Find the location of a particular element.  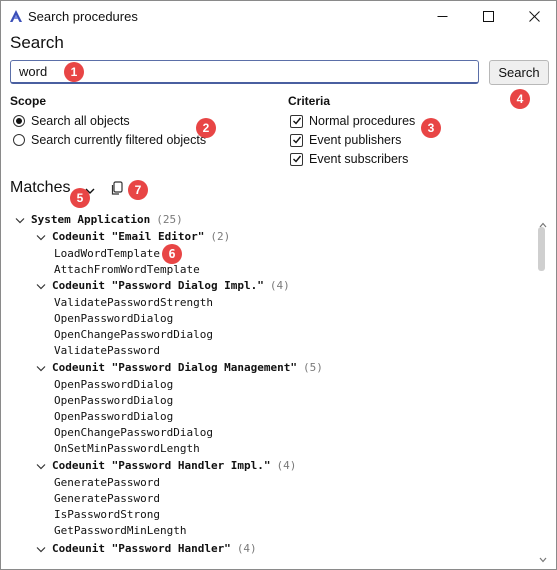

criteria-event-publishers: Event publishers is located at coordinates (345, 140).